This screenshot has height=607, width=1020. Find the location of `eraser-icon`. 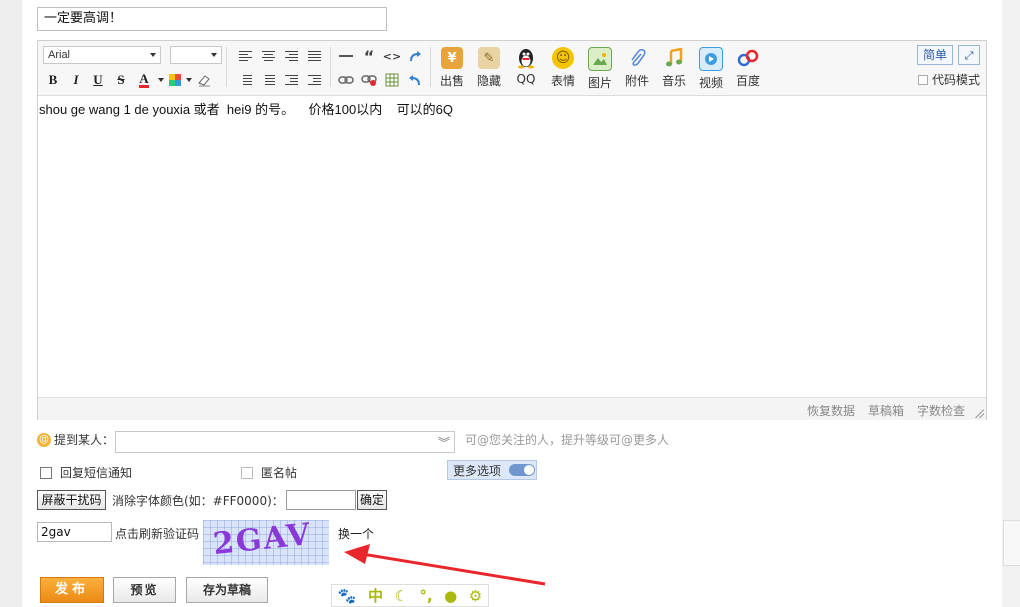

eraser-icon is located at coordinates (204, 81).